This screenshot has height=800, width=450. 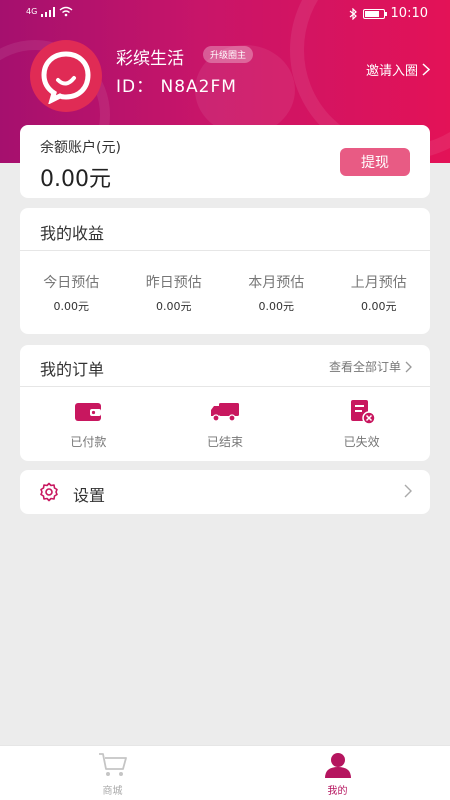 I want to click on upgrade-badge: 升级圈主, so click(x=228, y=54).